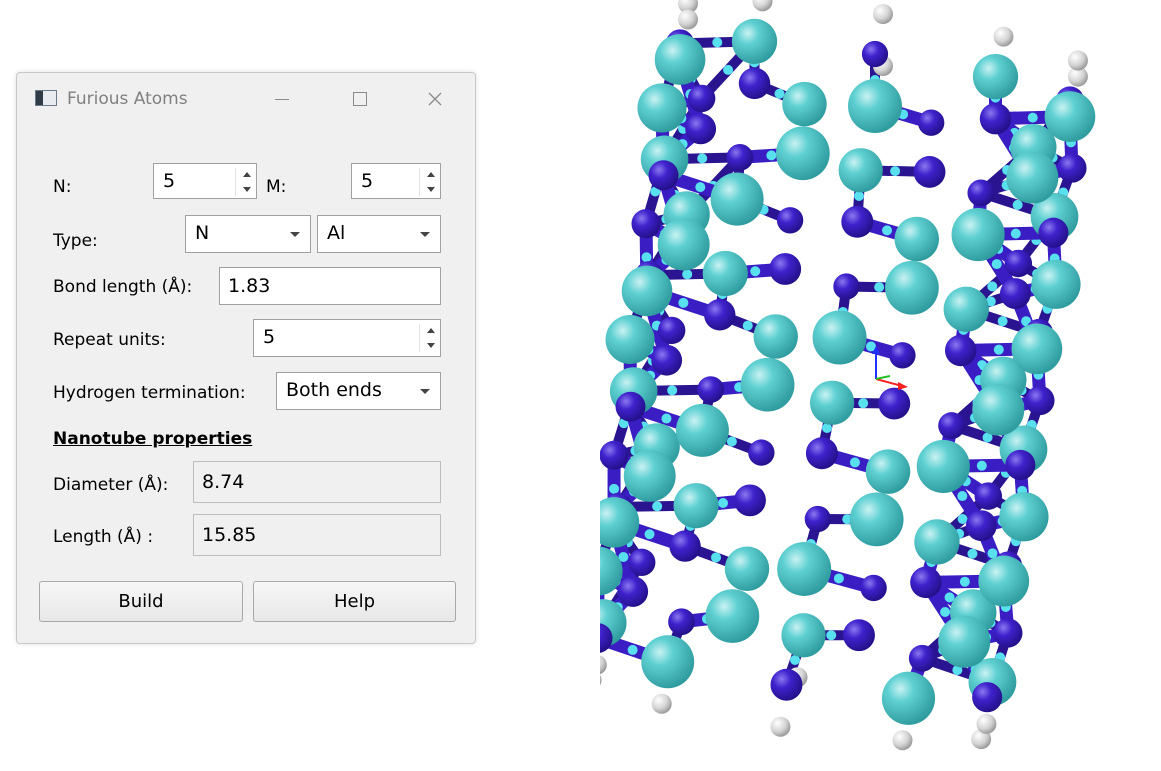  What do you see at coordinates (269, 337) in the screenshot?
I see `repeat-units-value: 5` at bounding box center [269, 337].